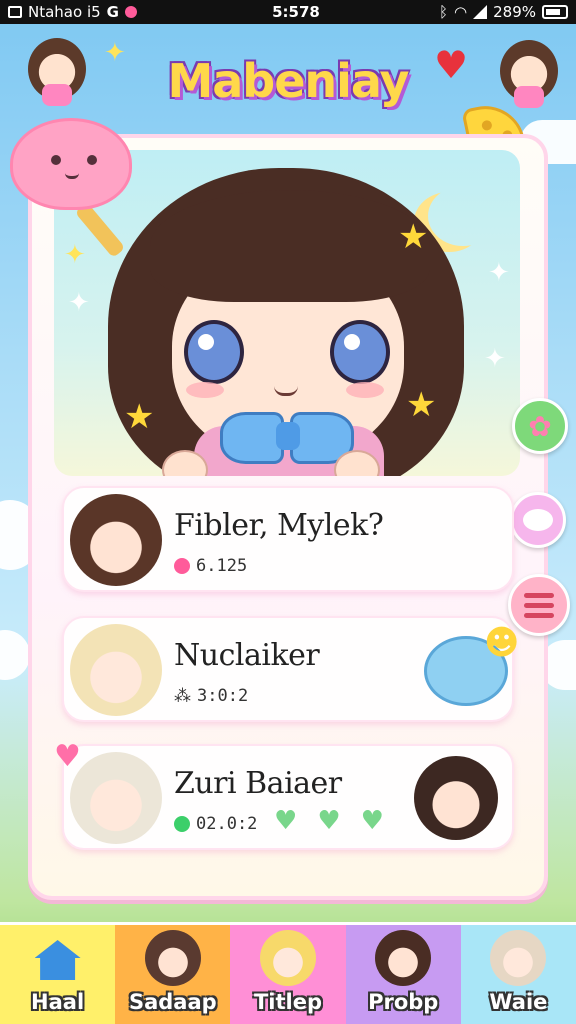 This screenshot has height=1024, width=576. I want to click on nav-item-waie: Waie, so click(518, 974).